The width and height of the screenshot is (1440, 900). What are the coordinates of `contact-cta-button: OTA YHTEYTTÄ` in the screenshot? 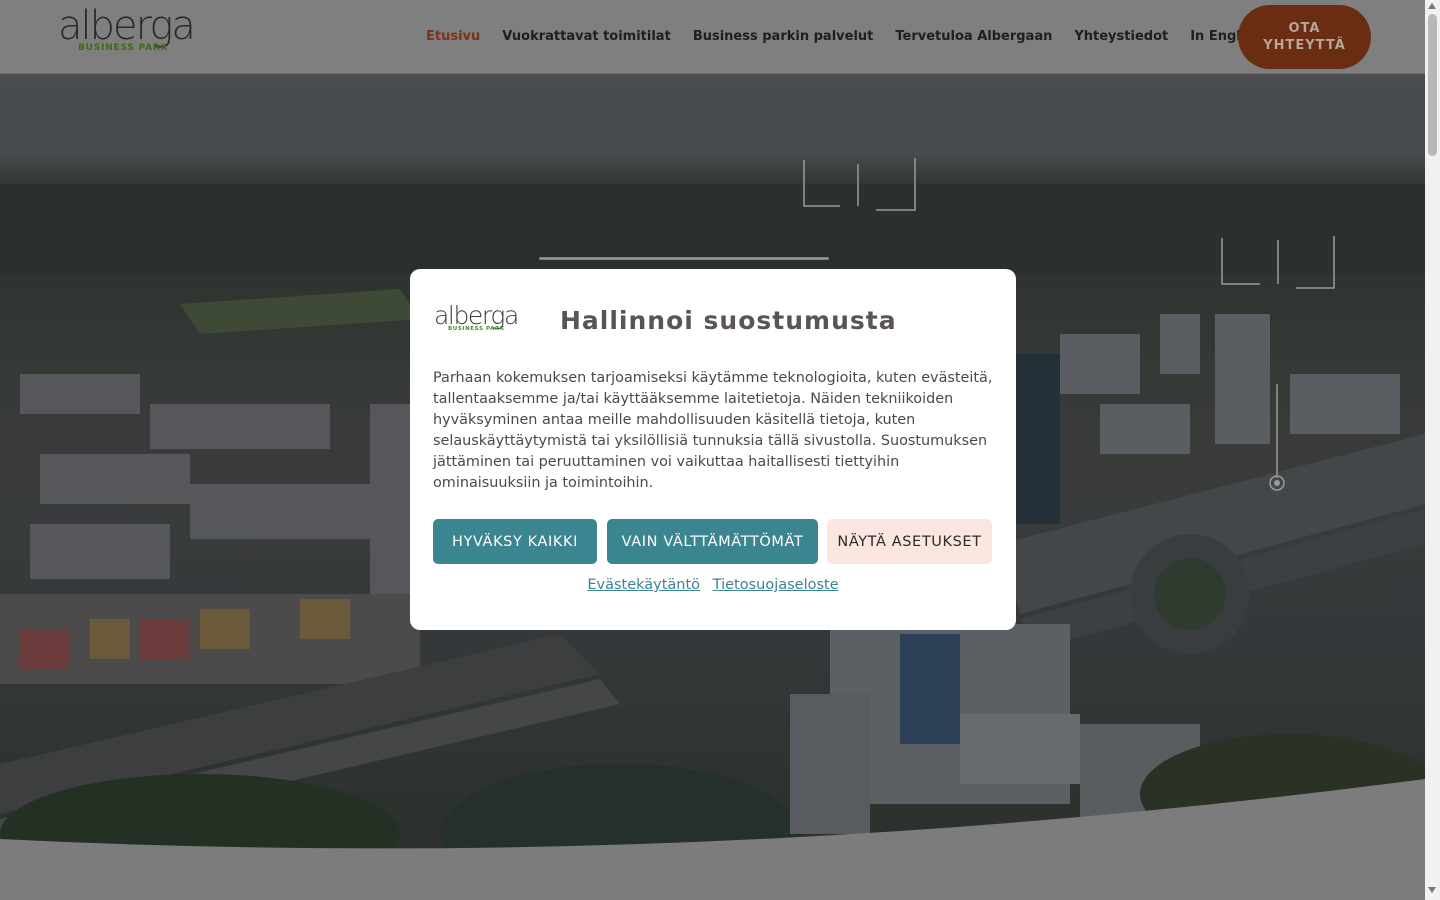 It's located at (1304, 37).